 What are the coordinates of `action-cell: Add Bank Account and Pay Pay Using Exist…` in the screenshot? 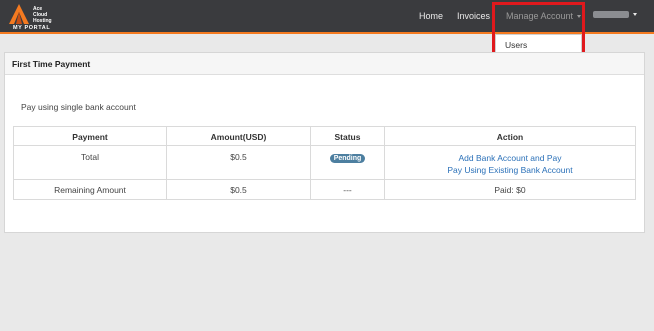 It's located at (510, 162).